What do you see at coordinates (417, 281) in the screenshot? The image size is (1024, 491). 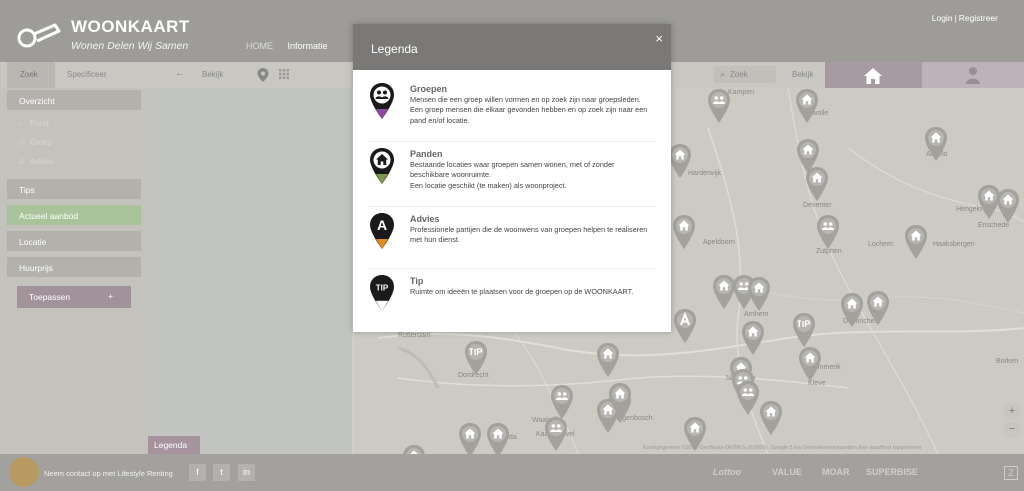 I see `legend-entry-title: Tip` at bounding box center [417, 281].